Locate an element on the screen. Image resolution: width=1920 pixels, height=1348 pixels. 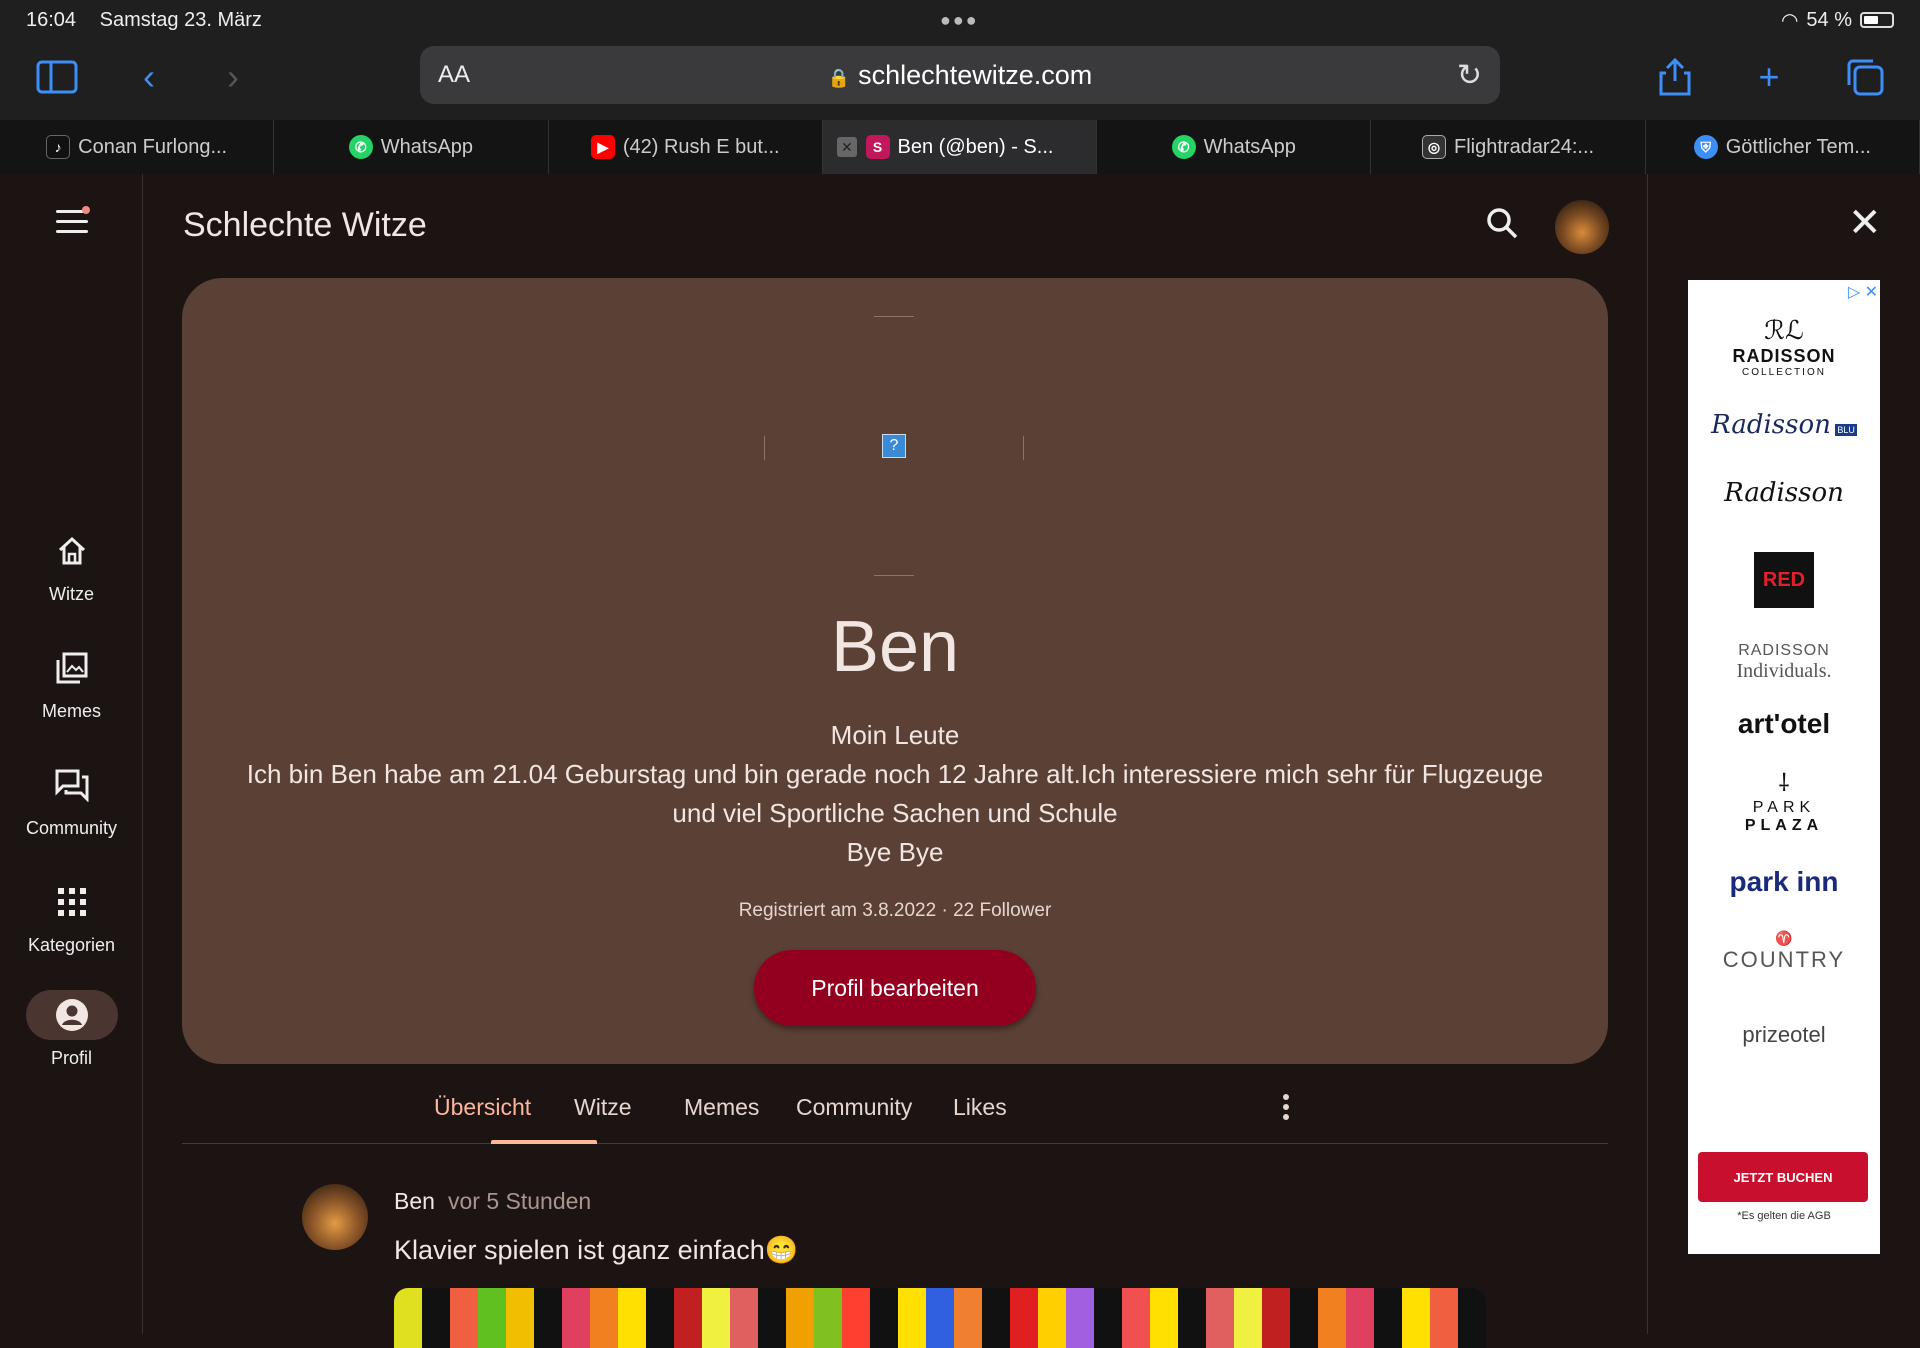
nav-label: Memes is located at coordinates (71, 711).